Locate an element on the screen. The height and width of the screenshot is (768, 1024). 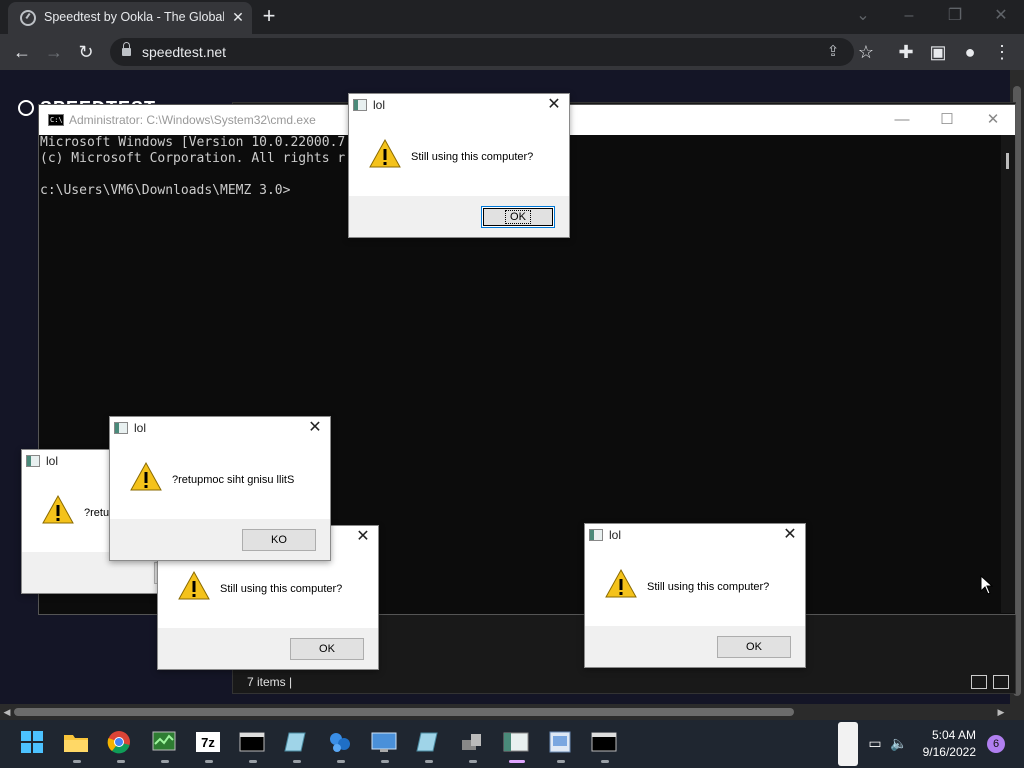
side-panel-icon: ▣ is located at coordinates (938, 52).